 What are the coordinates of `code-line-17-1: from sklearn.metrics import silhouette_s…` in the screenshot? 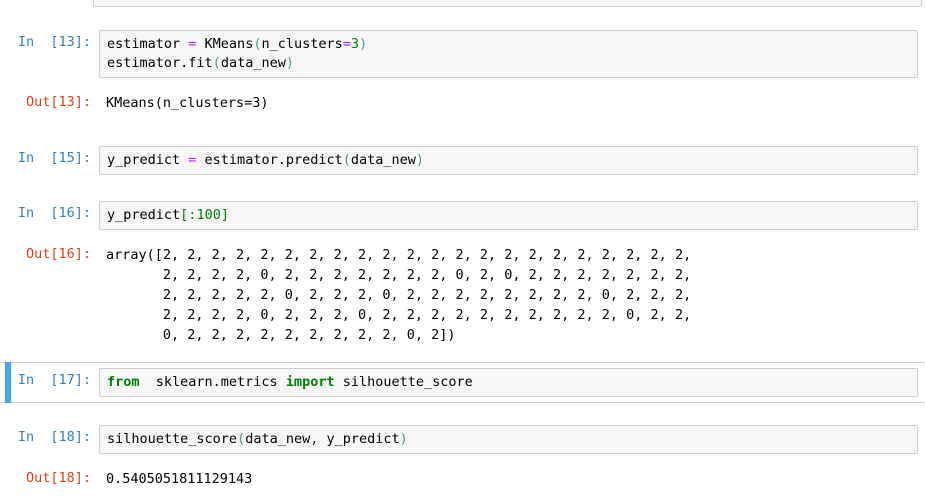 It's located at (509, 382).